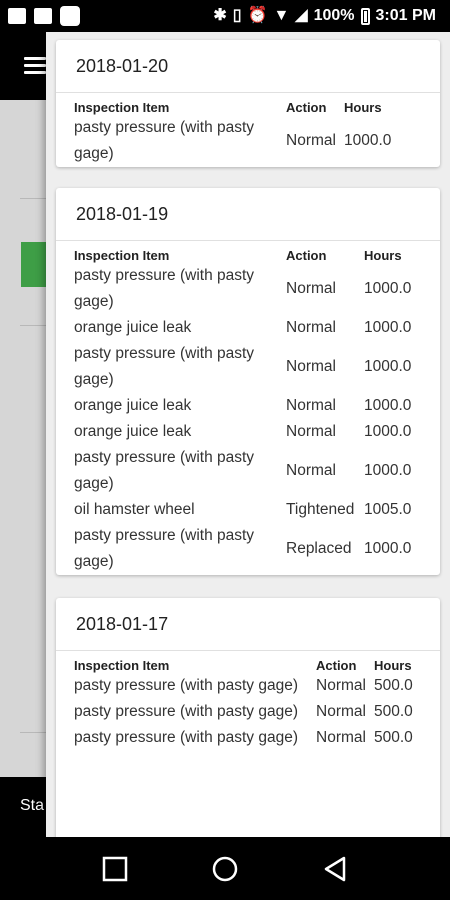 This screenshot has height=900, width=450. Describe the element at coordinates (405, 15) in the screenshot. I see `clock: 3:01 PM` at that location.